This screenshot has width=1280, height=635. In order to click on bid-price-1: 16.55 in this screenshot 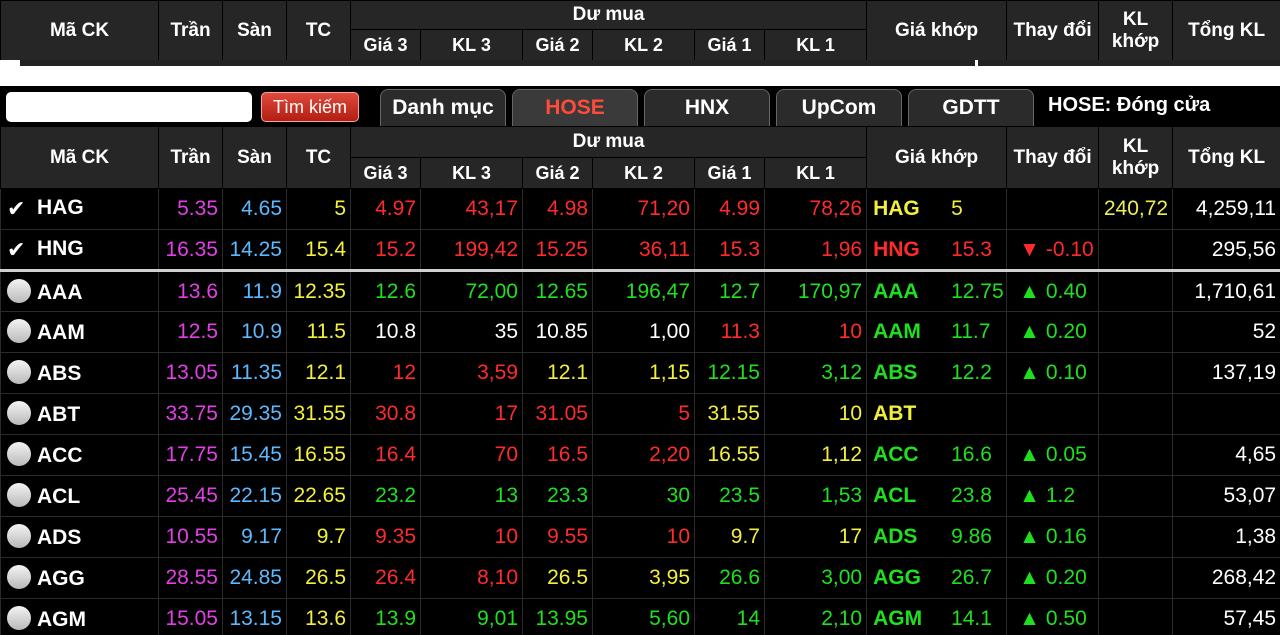, I will do `click(729, 455)`.